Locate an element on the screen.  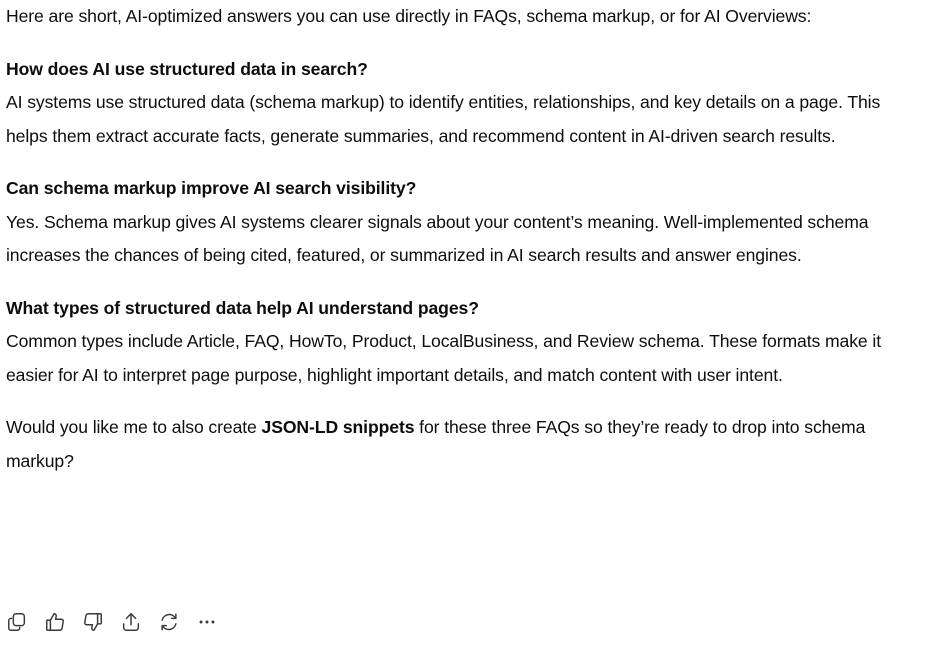
follow-up-emphasis: JSON-LD snippets is located at coordinates (338, 427).